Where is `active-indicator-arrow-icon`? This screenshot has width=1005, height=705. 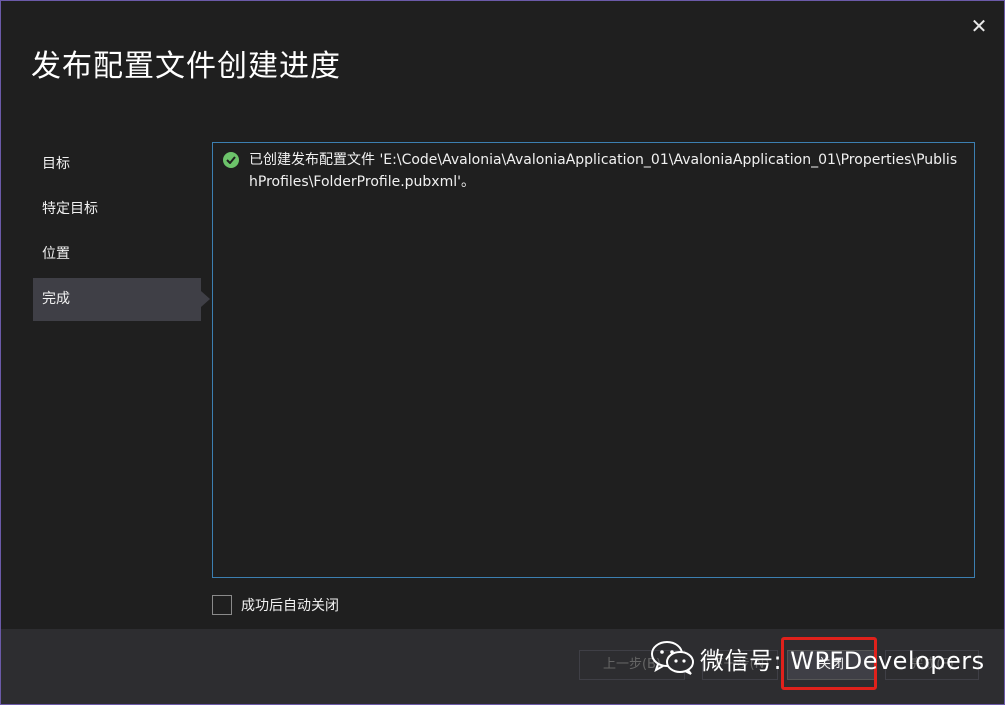
active-indicator-arrow-icon is located at coordinates (205, 299).